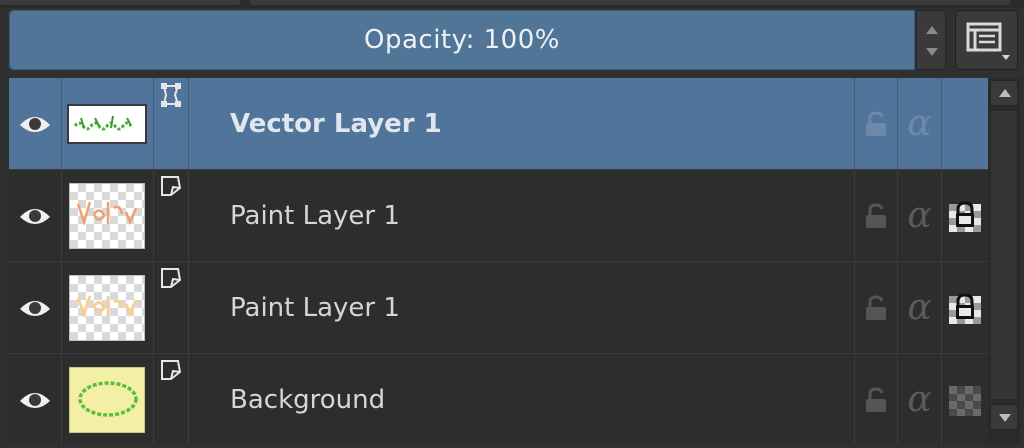 The width and height of the screenshot is (1024, 448). What do you see at coordinates (521, 40) in the screenshot?
I see `opacity-value: 100%` at bounding box center [521, 40].